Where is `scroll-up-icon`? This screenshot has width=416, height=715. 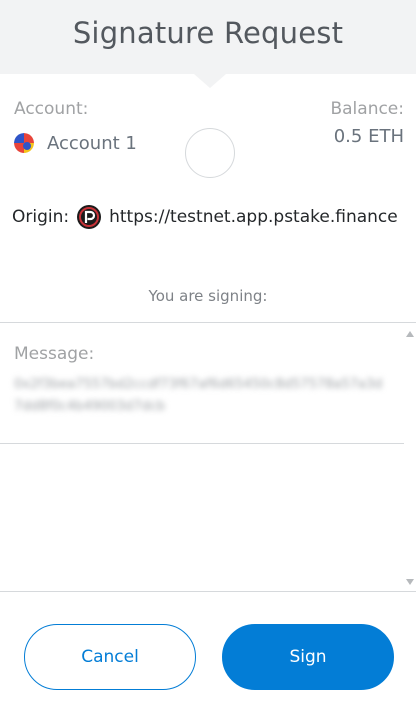 scroll-up-icon is located at coordinates (410, 334).